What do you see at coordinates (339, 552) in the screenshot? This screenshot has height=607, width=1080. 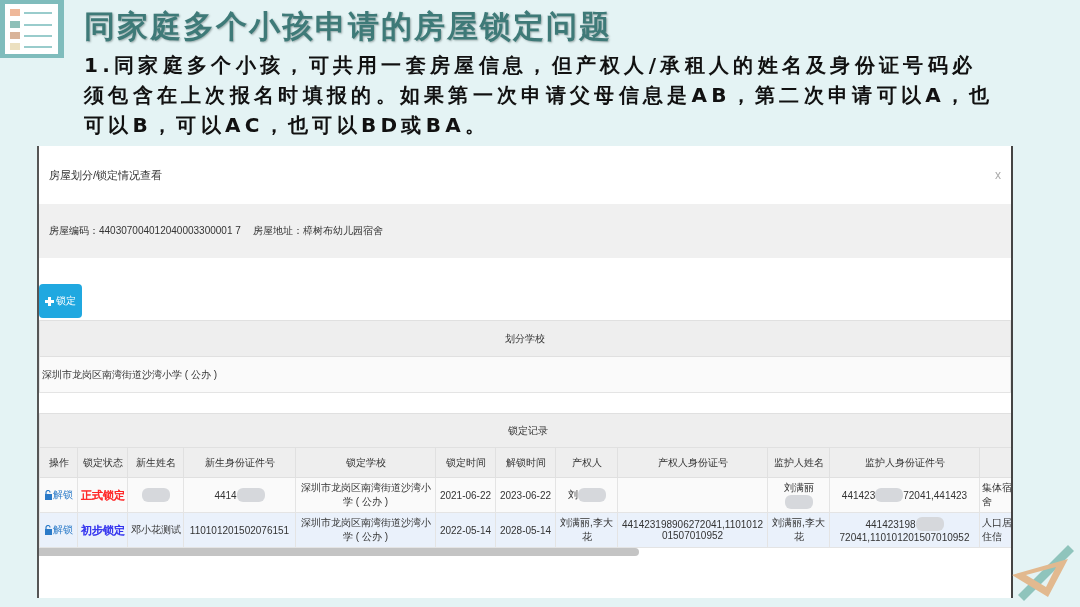 I see `horizontal-scrollbar` at bounding box center [339, 552].